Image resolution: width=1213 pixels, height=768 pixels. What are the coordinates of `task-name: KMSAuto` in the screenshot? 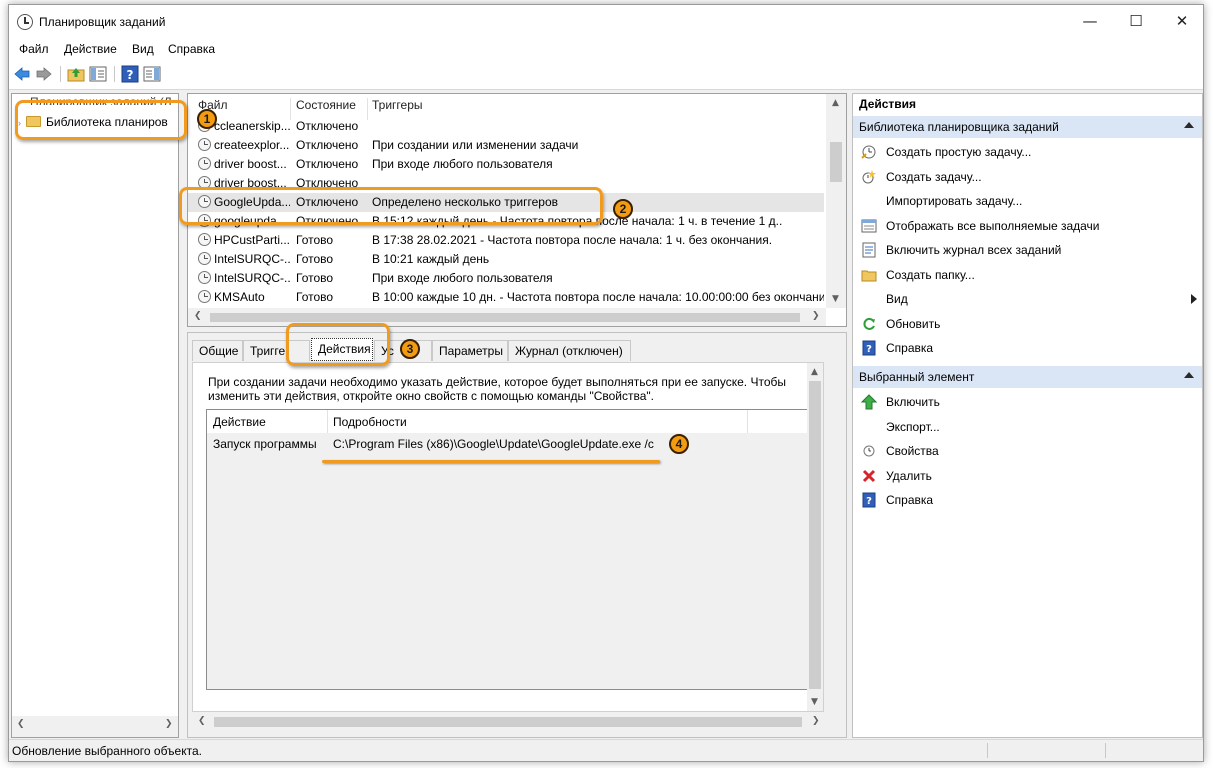 It's located at (239, 297).